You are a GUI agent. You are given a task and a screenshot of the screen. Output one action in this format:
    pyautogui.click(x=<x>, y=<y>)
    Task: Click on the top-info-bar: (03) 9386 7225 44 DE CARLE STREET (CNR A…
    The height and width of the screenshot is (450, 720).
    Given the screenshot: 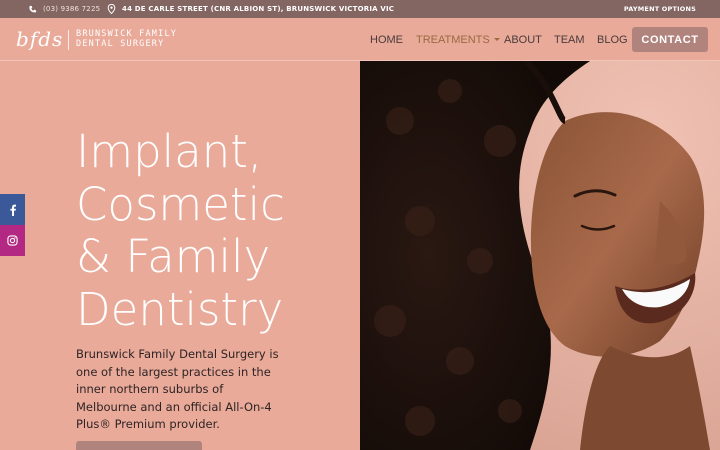 What is the action you would take?
    pyautogui.click(x=360, y=9)
    